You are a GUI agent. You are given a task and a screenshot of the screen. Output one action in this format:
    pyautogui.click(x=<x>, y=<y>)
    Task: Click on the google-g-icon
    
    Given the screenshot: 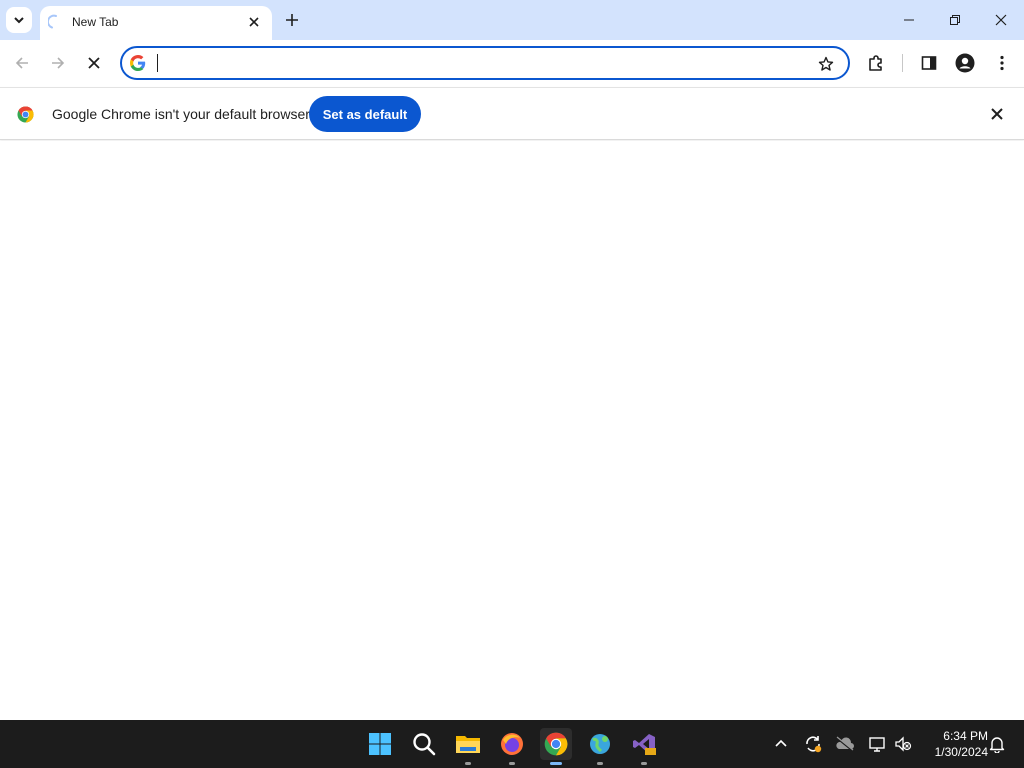 What is the action you would take?
    pyautogui.click(x=138, y=63)
    